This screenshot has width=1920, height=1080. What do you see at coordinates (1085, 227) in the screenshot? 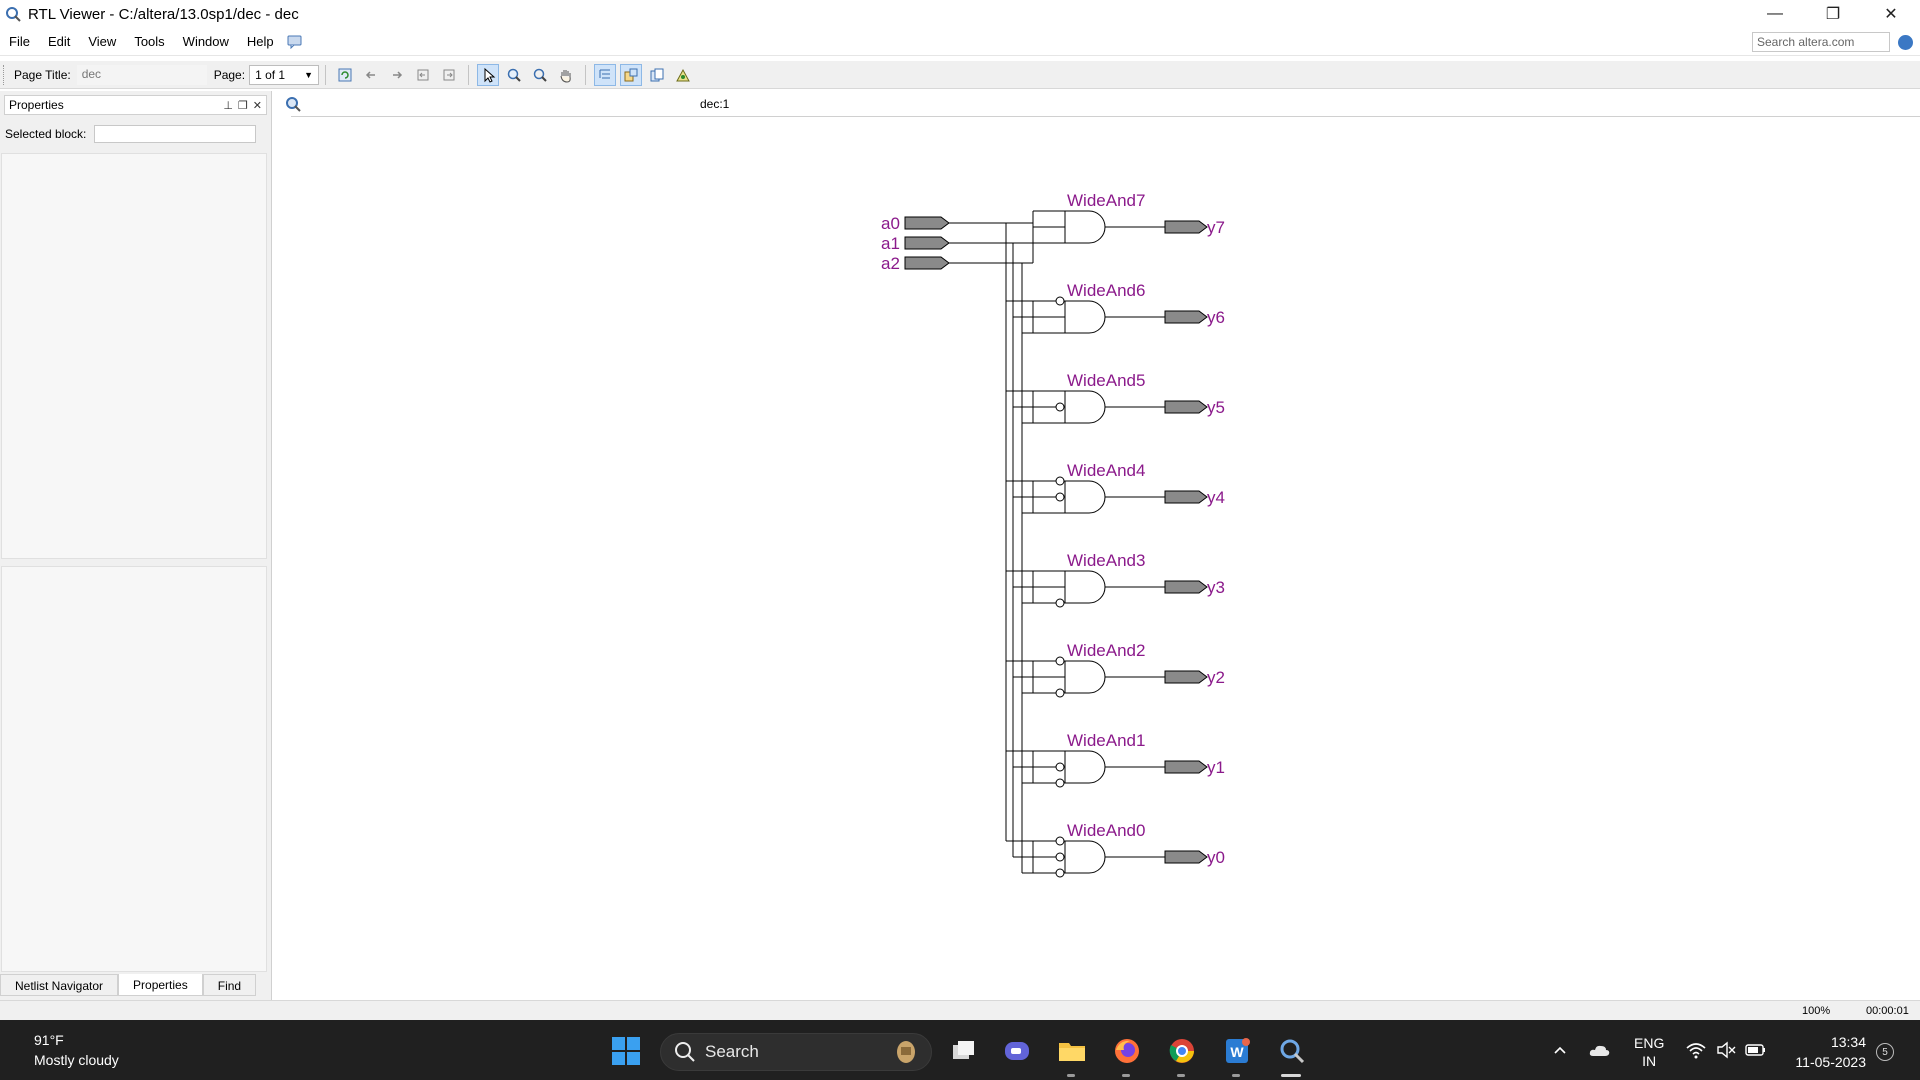
I see `and-gate-wideand7` at bounding box center [1085, 227].